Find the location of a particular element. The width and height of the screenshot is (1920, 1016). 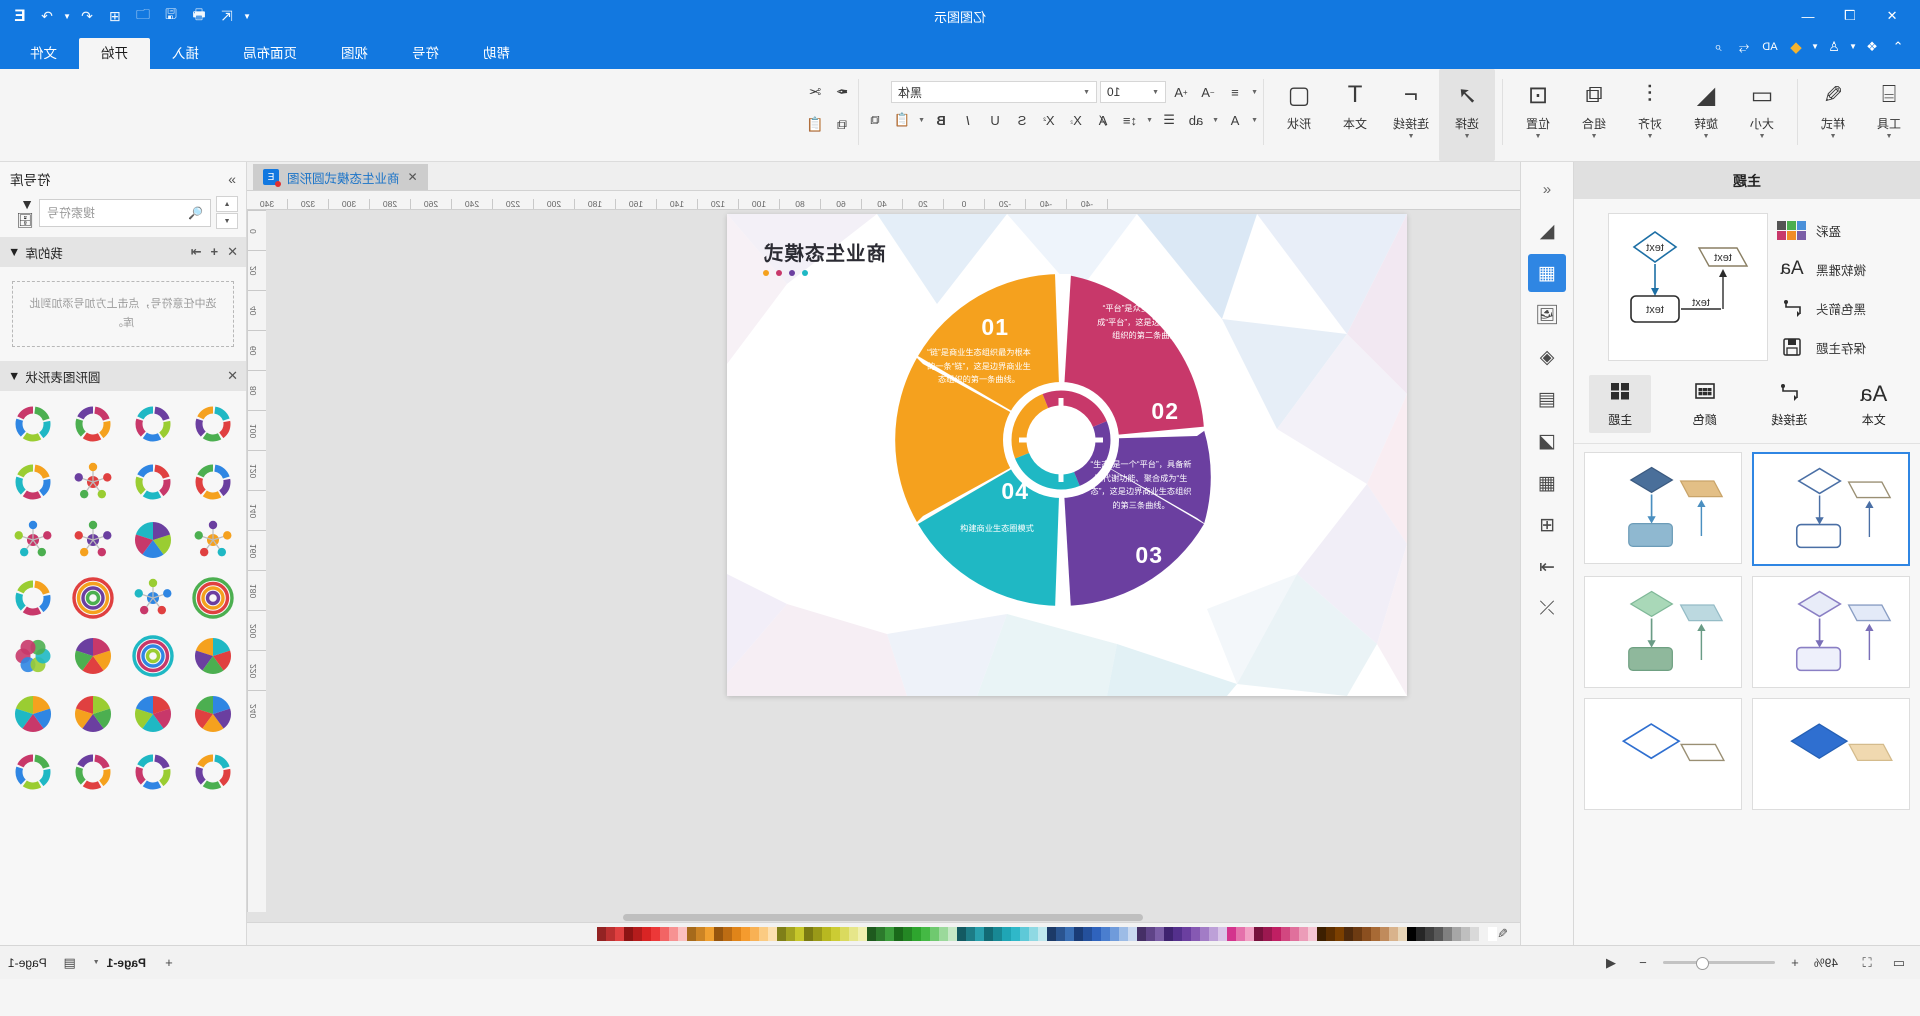

ribbon-style-button: ✎ 样式 ▼ is located at coordinates (1833, 115).